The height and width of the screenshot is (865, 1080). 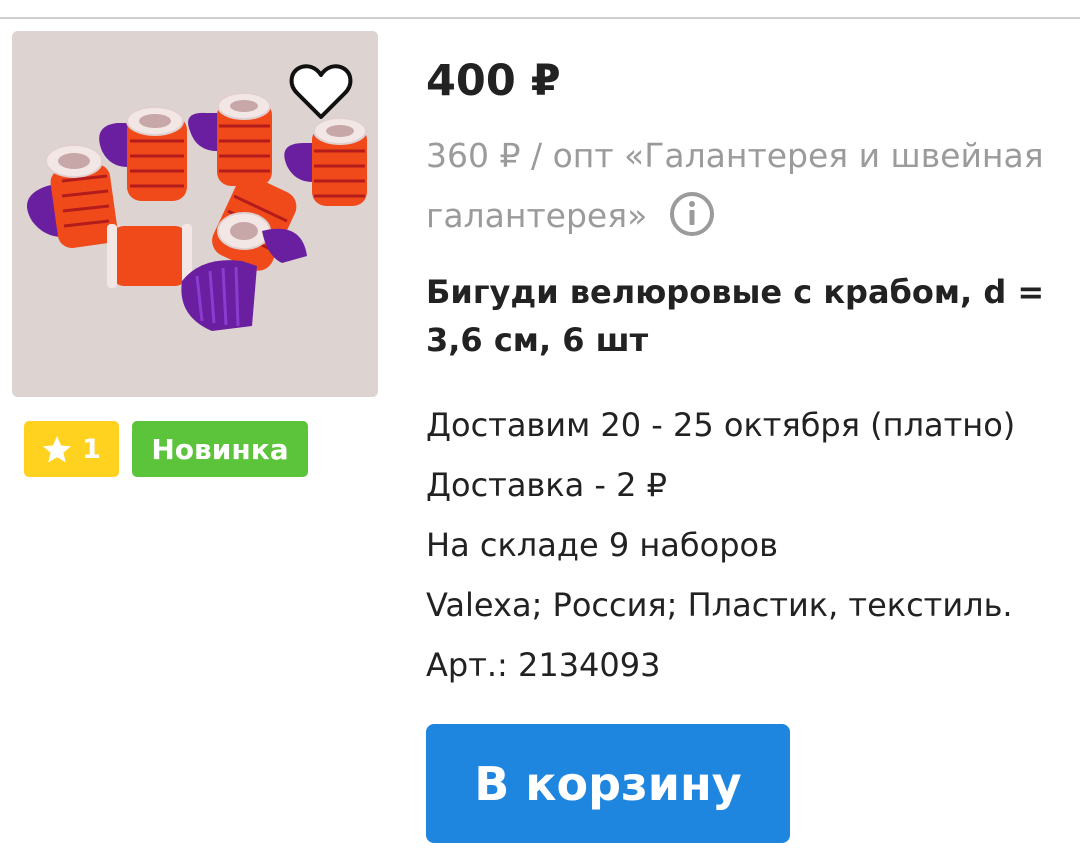 I want to click on info-circle-icon, so click(x=692, y=214).